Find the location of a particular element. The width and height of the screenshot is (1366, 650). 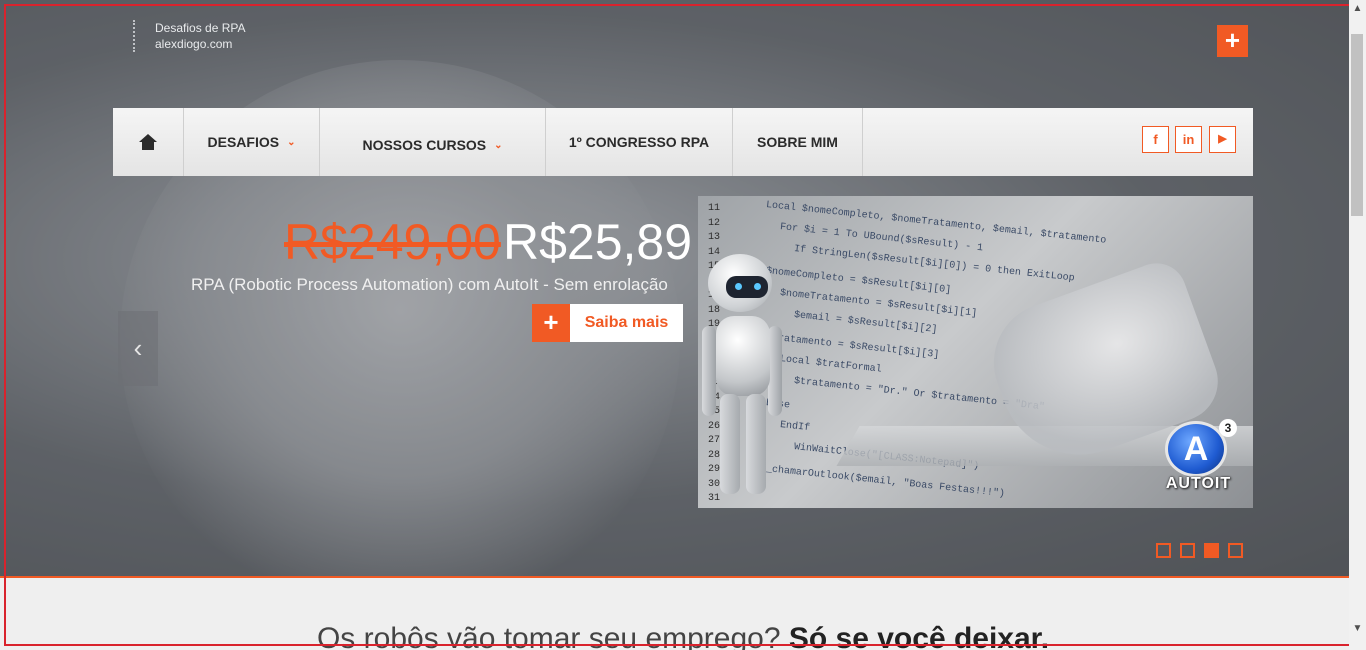

nav-home is located at coordinates (148, 142).